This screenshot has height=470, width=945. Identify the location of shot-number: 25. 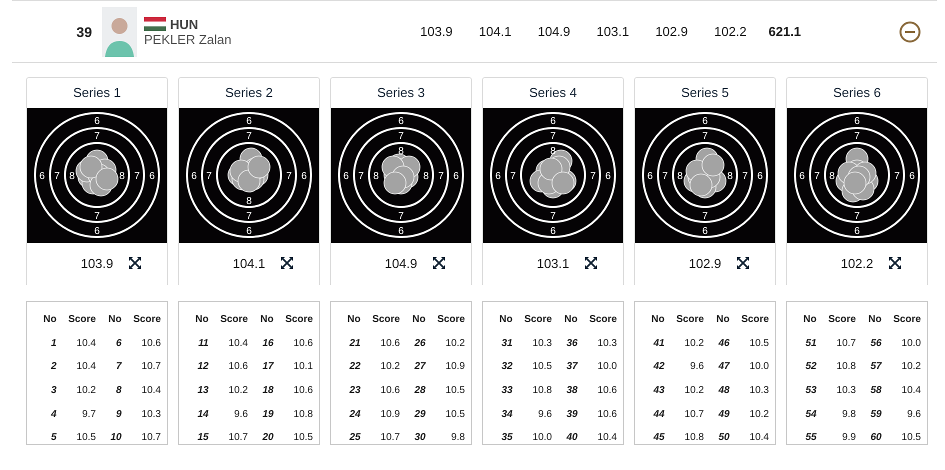
(354, 438).